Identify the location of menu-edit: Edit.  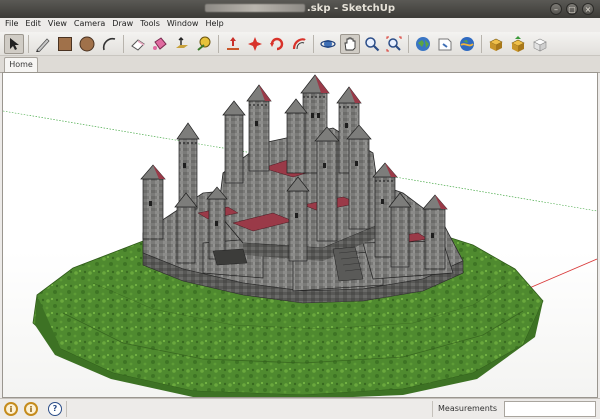
(34, 25).